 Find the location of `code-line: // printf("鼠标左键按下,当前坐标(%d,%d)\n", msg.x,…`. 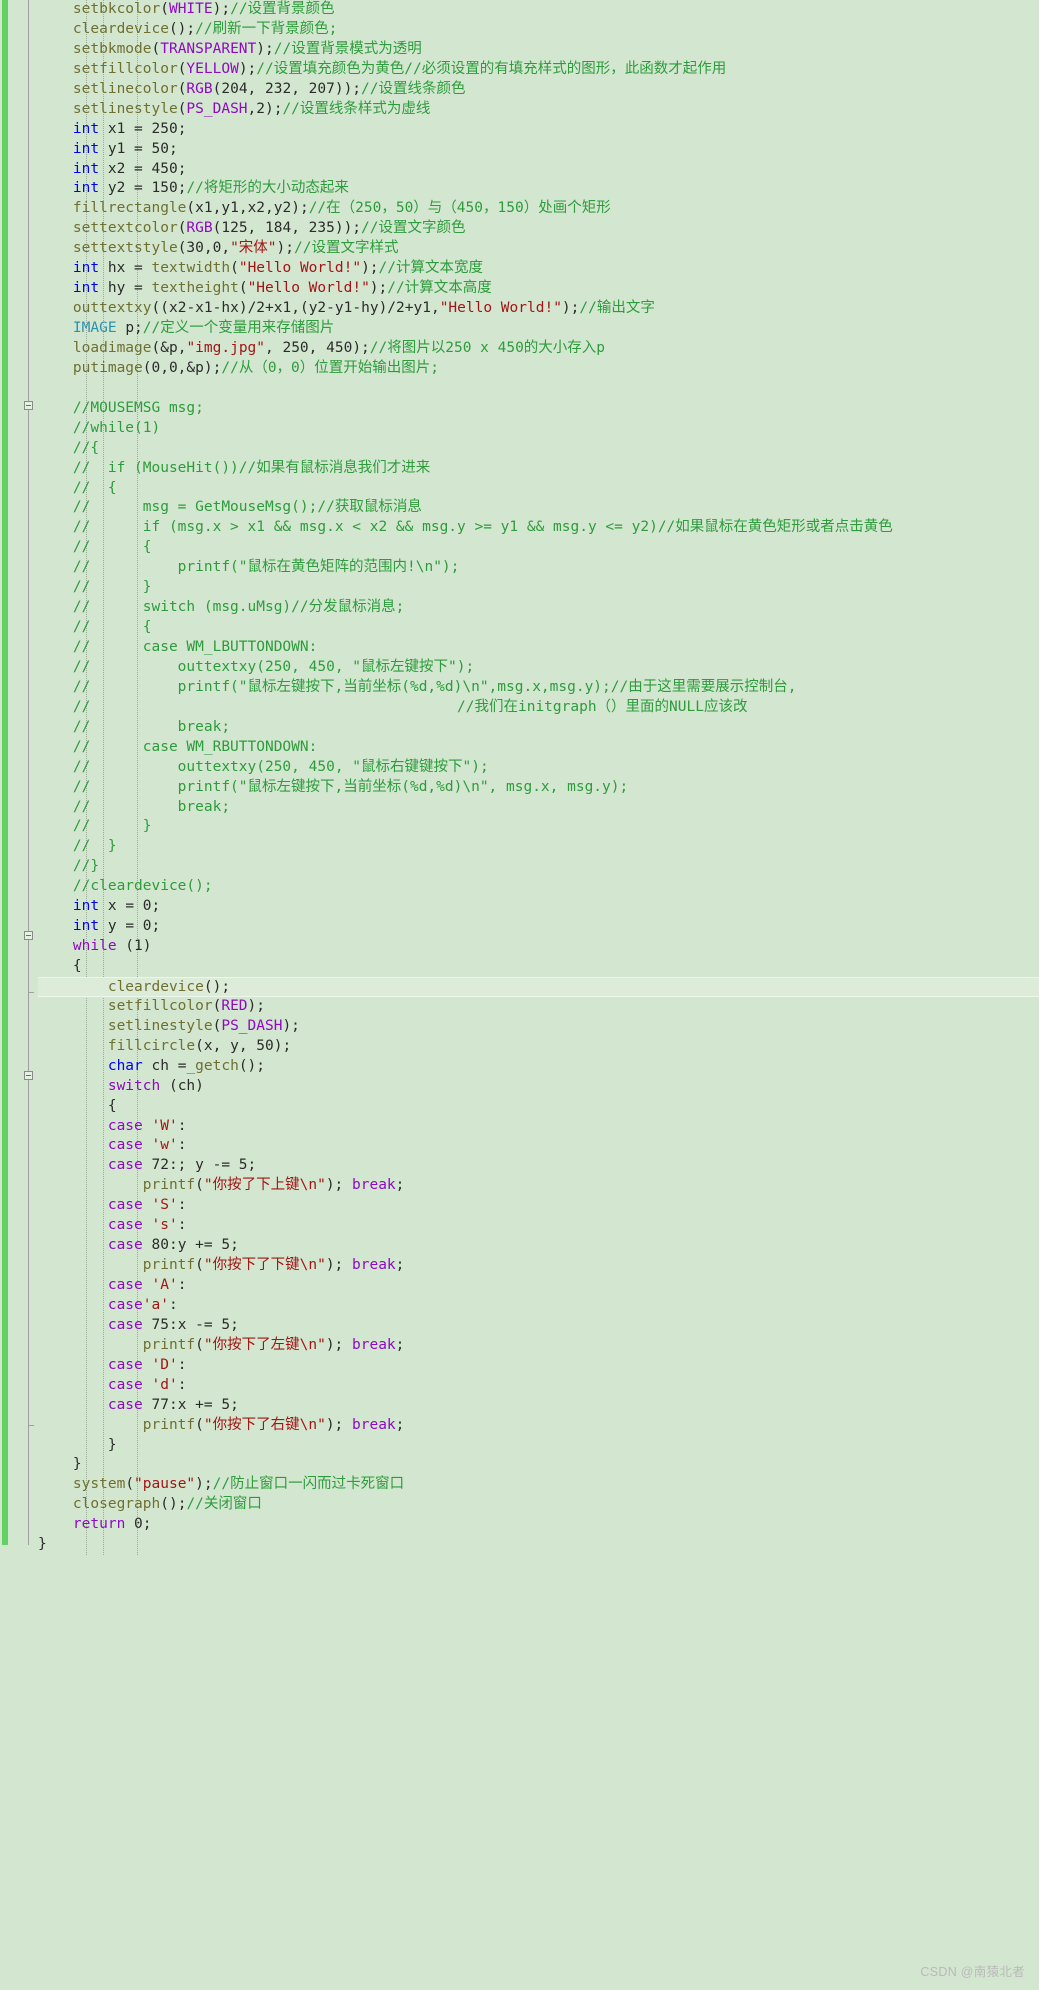

code-line: // printf("鼠标左键按下,当前坐标(%d,%d)\n", msg.x,… is located at coordinates (538, 788).